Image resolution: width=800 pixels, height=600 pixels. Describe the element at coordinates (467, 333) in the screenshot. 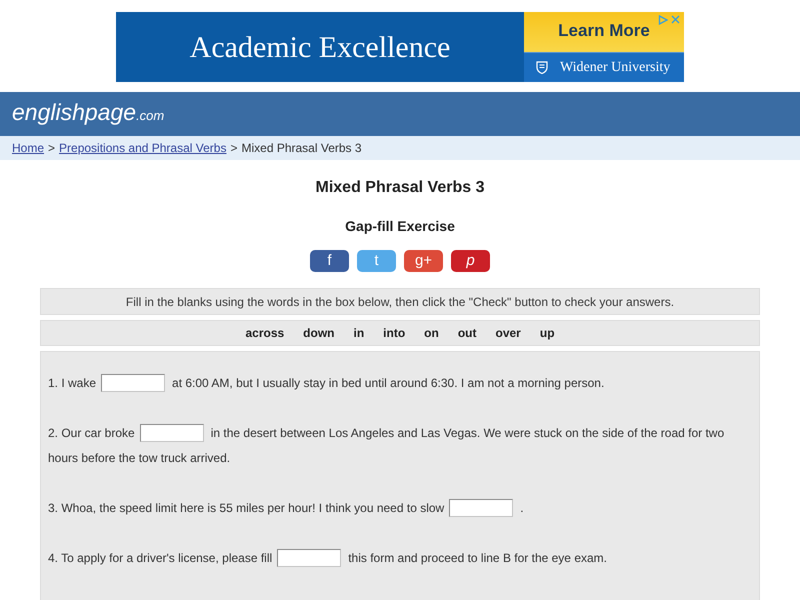

I see `word-bank-word: out` at that location.